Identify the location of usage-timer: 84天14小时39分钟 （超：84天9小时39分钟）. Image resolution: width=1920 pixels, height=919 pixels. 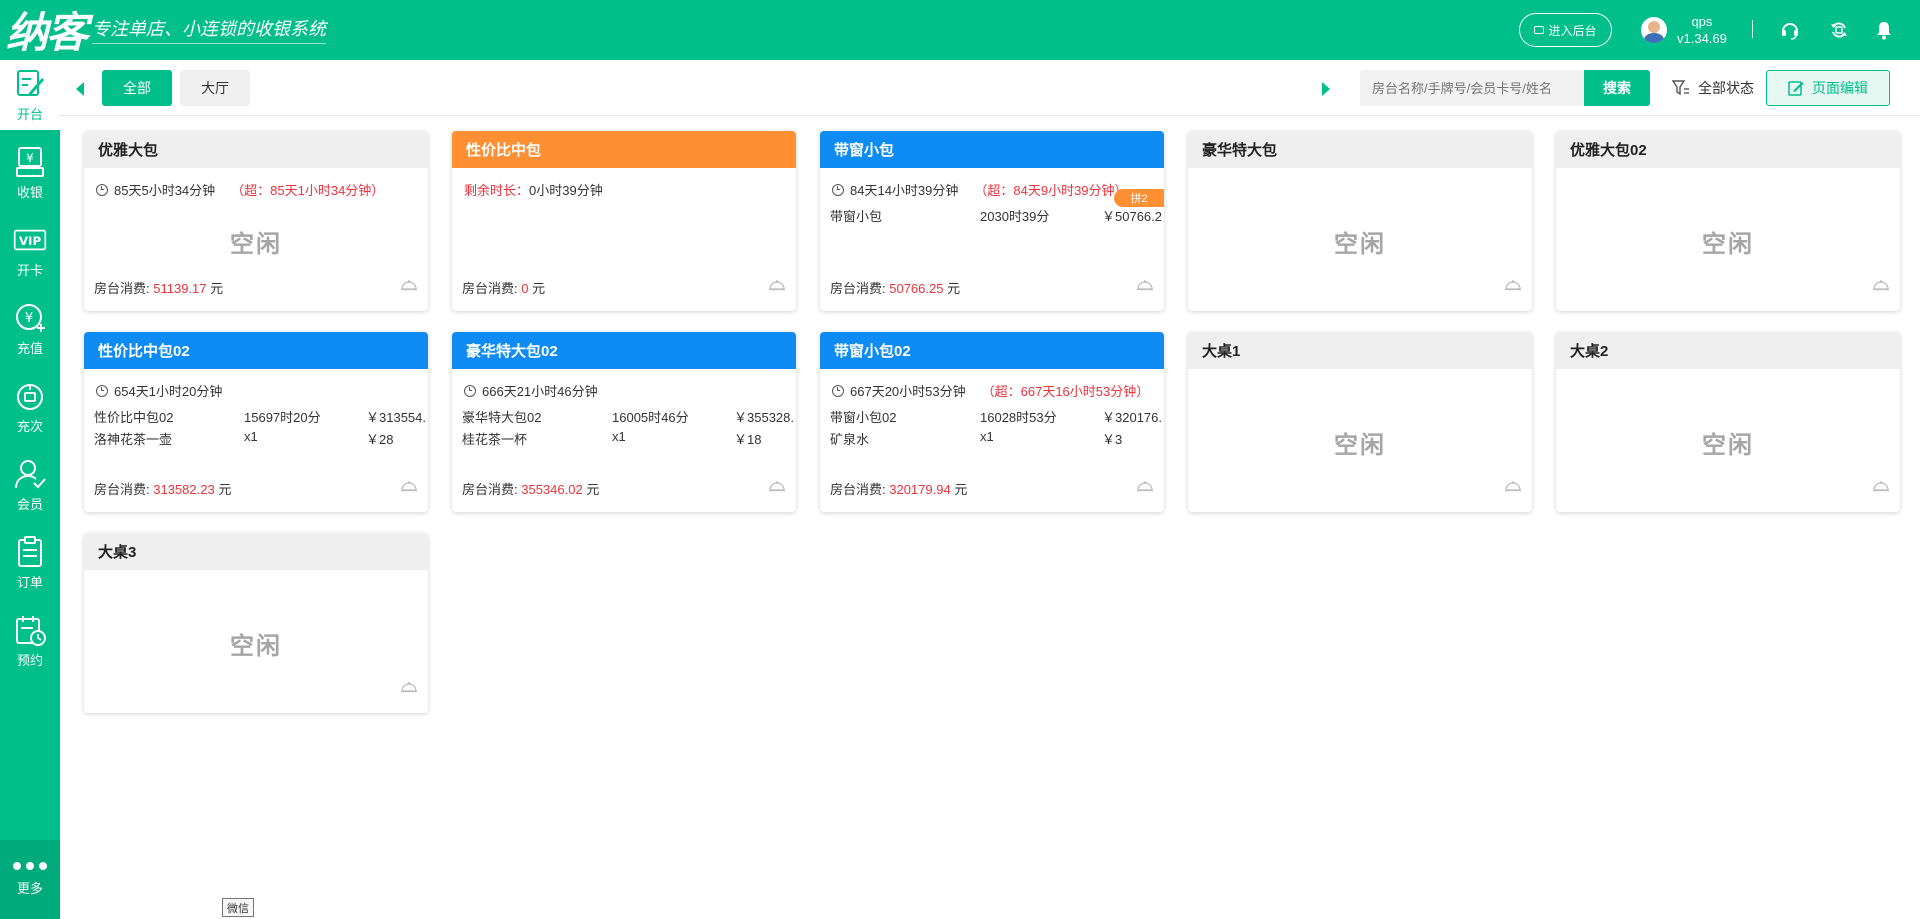
(980, 189).